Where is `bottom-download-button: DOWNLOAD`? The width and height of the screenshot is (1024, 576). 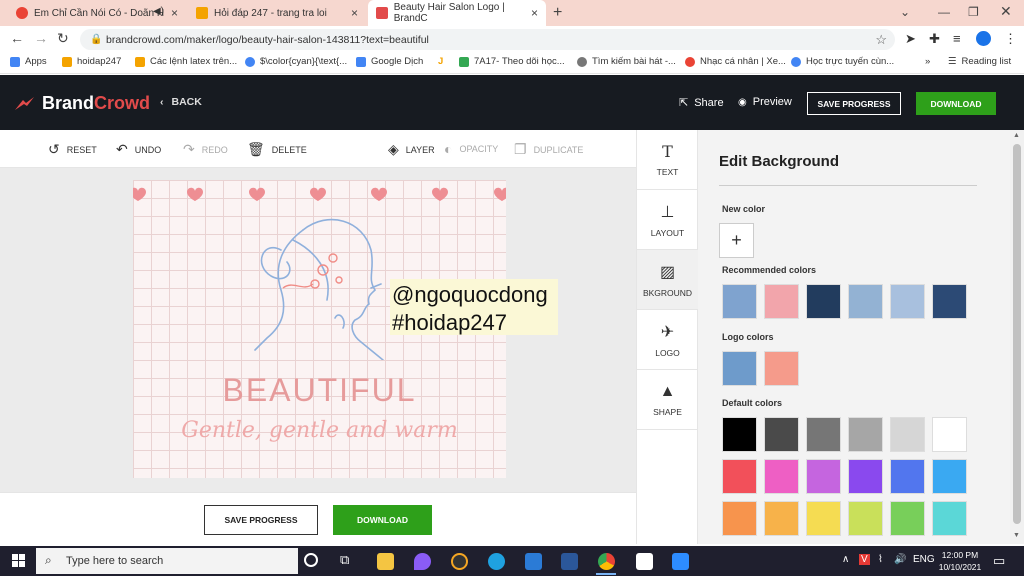 bottom-download-button: DOWNLOAD is located at coordinates (382, 520).